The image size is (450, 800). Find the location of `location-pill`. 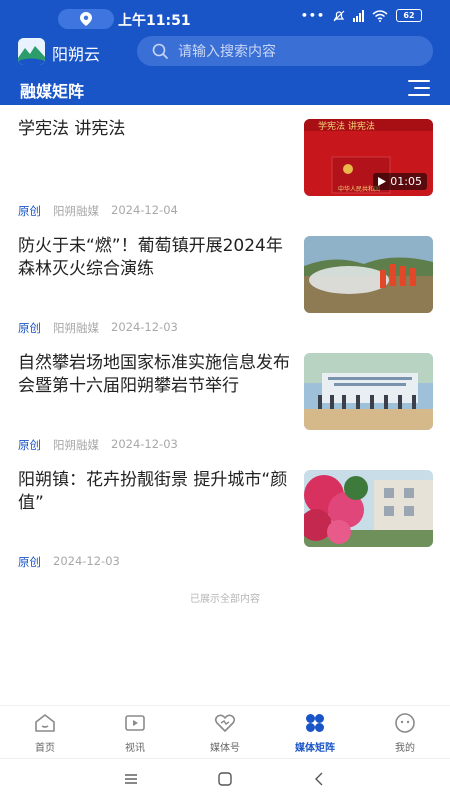

location-pill is located at coordinates (86, 19).